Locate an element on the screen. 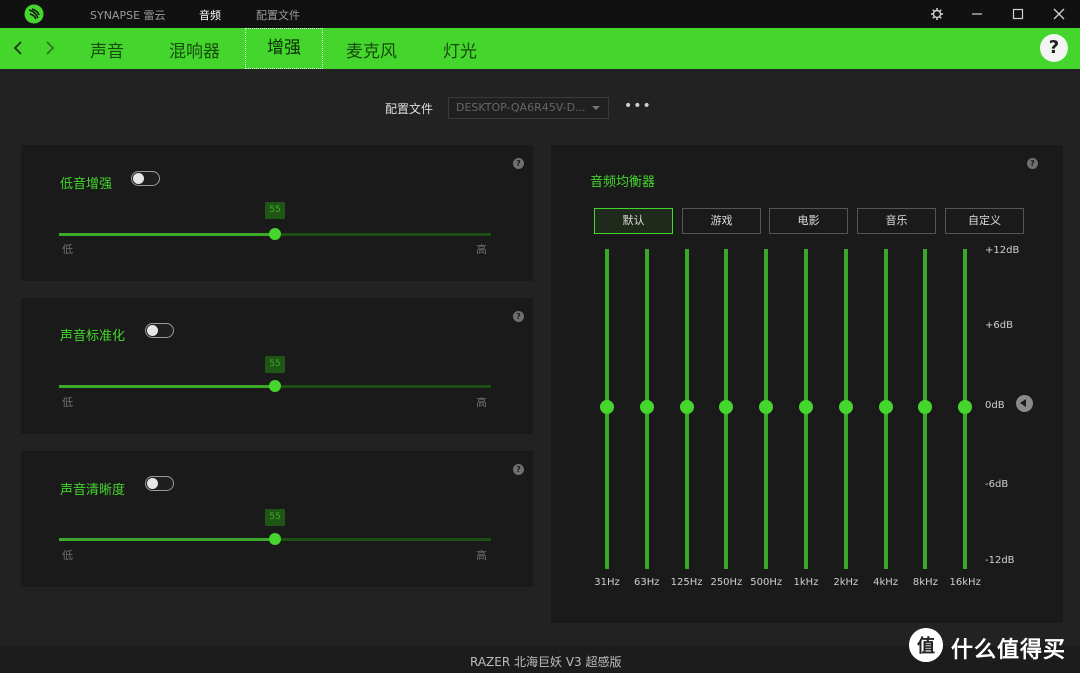 The height and width of the screenshot is (673, 1080). profile-label: 配置文件 is located at coordinates (409, 109).